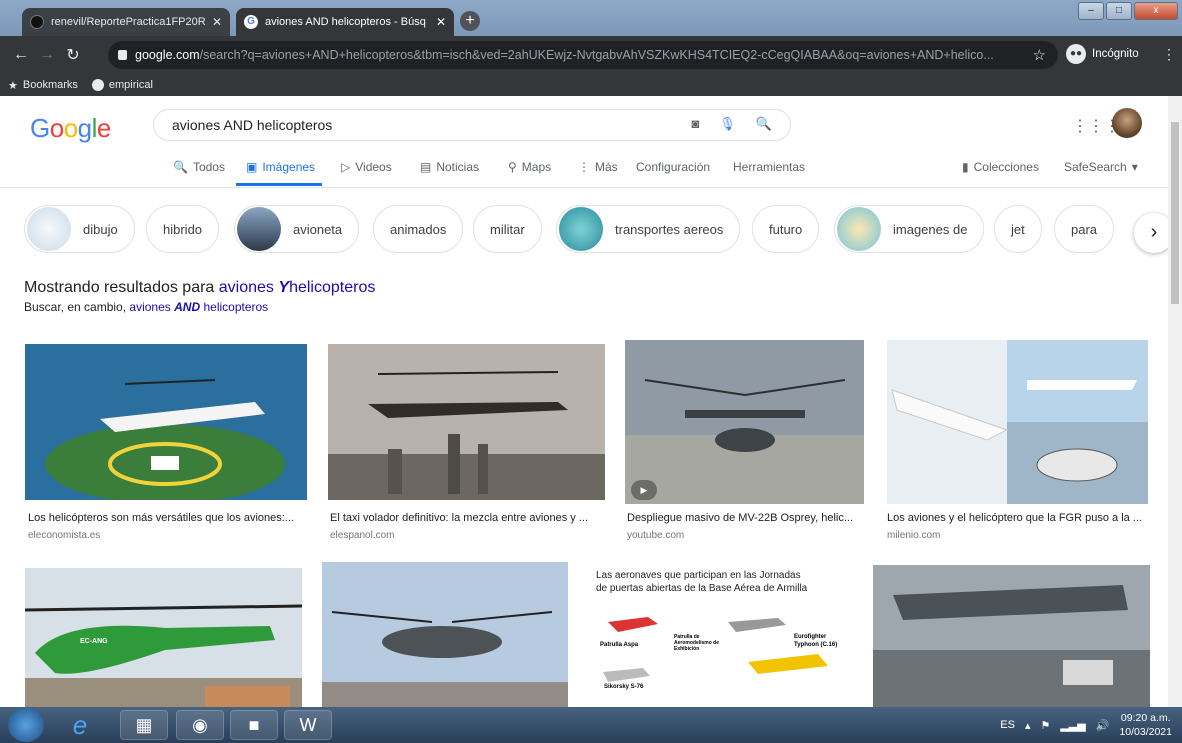  I want to click on forward-icon: →, so click(47, 55).